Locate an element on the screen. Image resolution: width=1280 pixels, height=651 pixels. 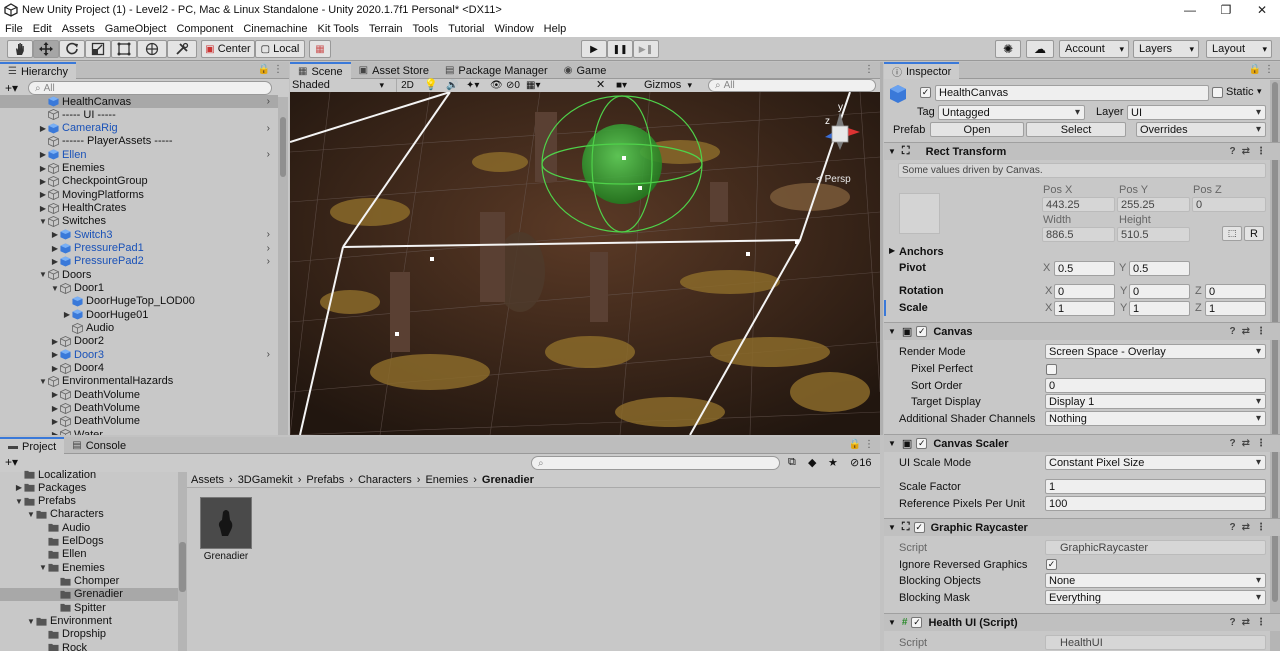
breadcrumb-characters: Characters is located at coordinates (385, 480).